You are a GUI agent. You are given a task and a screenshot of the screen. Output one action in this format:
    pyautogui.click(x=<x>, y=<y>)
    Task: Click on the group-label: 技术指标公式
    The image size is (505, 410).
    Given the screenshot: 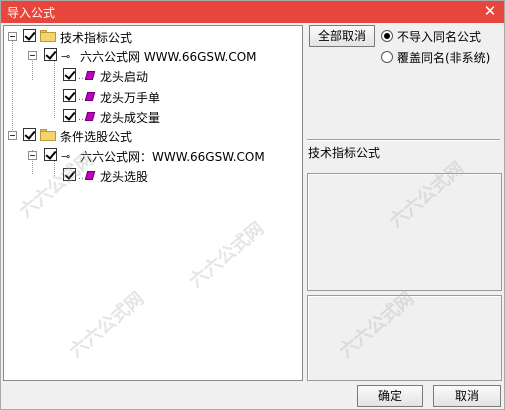 What is the action you would take?
    pyautogui.click(x=96, y=38)
    